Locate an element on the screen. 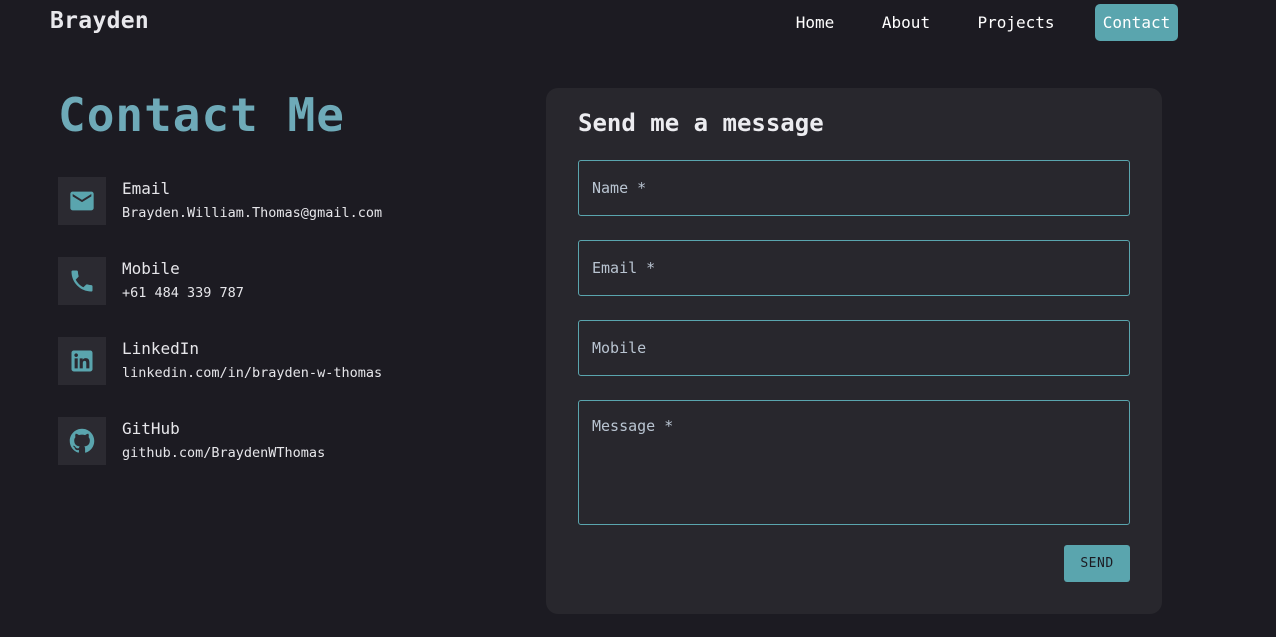  nav-about: About is located at coordinates (906, 22).